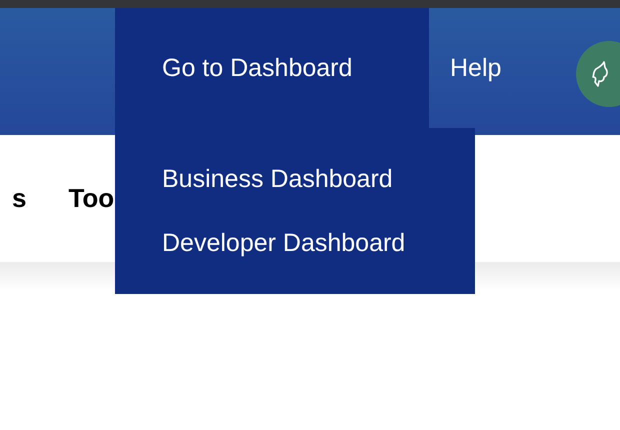 The image size is (620, 430). I want to click on menu-item: Business Dashboard, so click(295, 195).